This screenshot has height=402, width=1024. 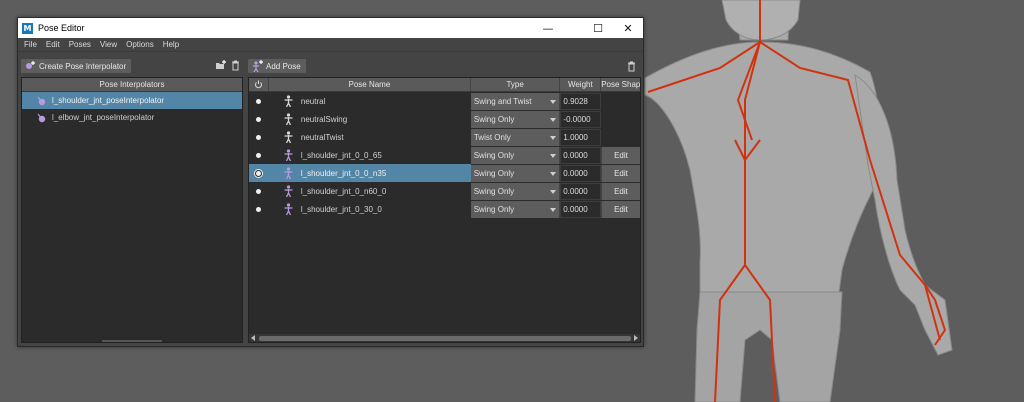 I want to click on scroll-thumb, so click(x=445, y=338).